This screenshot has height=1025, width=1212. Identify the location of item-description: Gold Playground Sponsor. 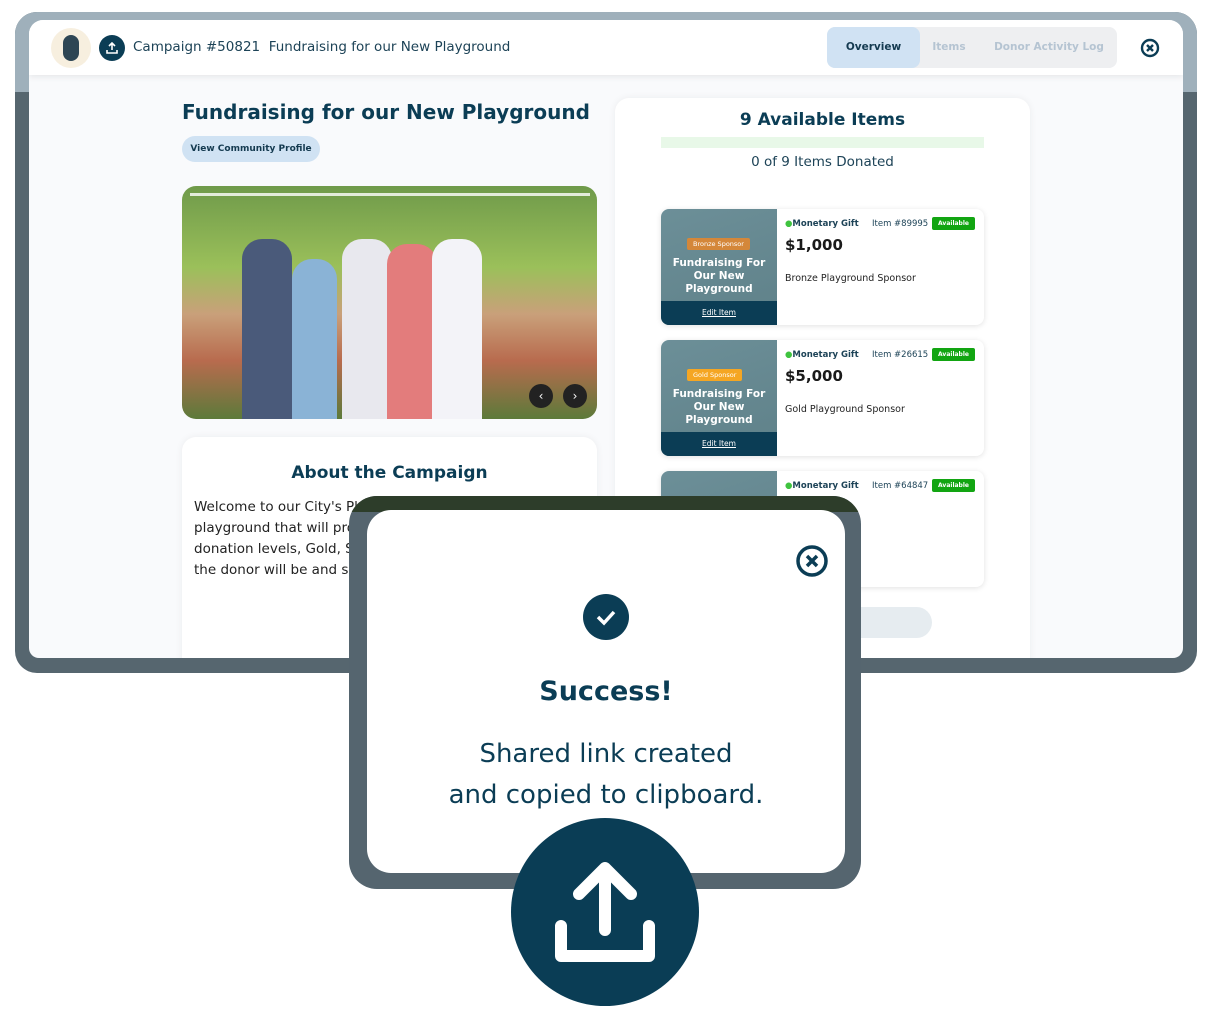
(845, 409).